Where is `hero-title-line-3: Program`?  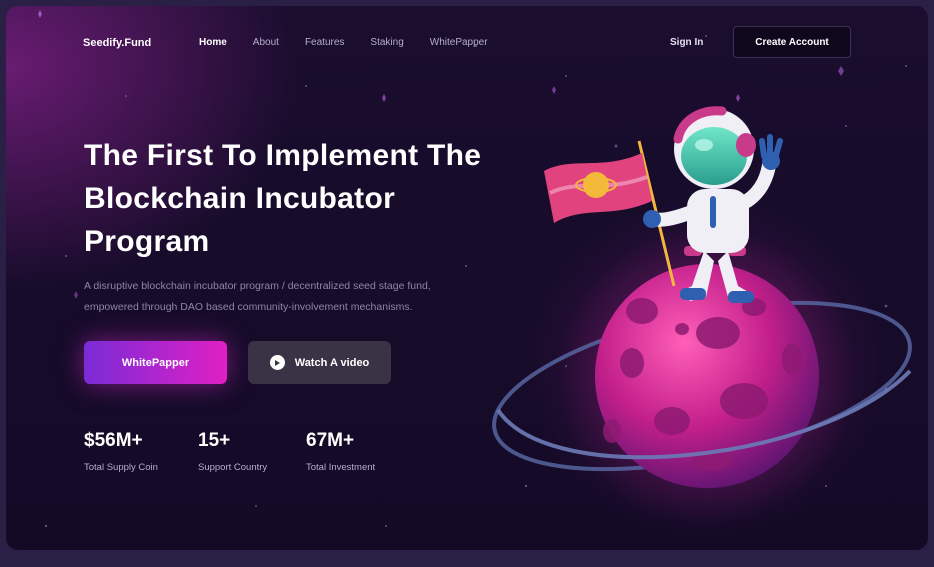 hero-title-line-3: Program is located at coordinates (147, 241).